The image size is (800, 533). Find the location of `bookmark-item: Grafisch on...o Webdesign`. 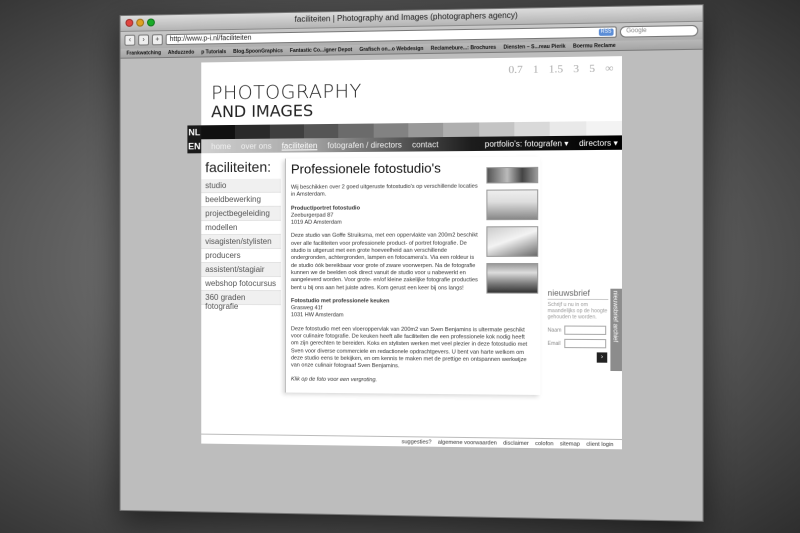

bookmark-item: Grafisch on...o Webdesign is located at coordinates (391, 48).